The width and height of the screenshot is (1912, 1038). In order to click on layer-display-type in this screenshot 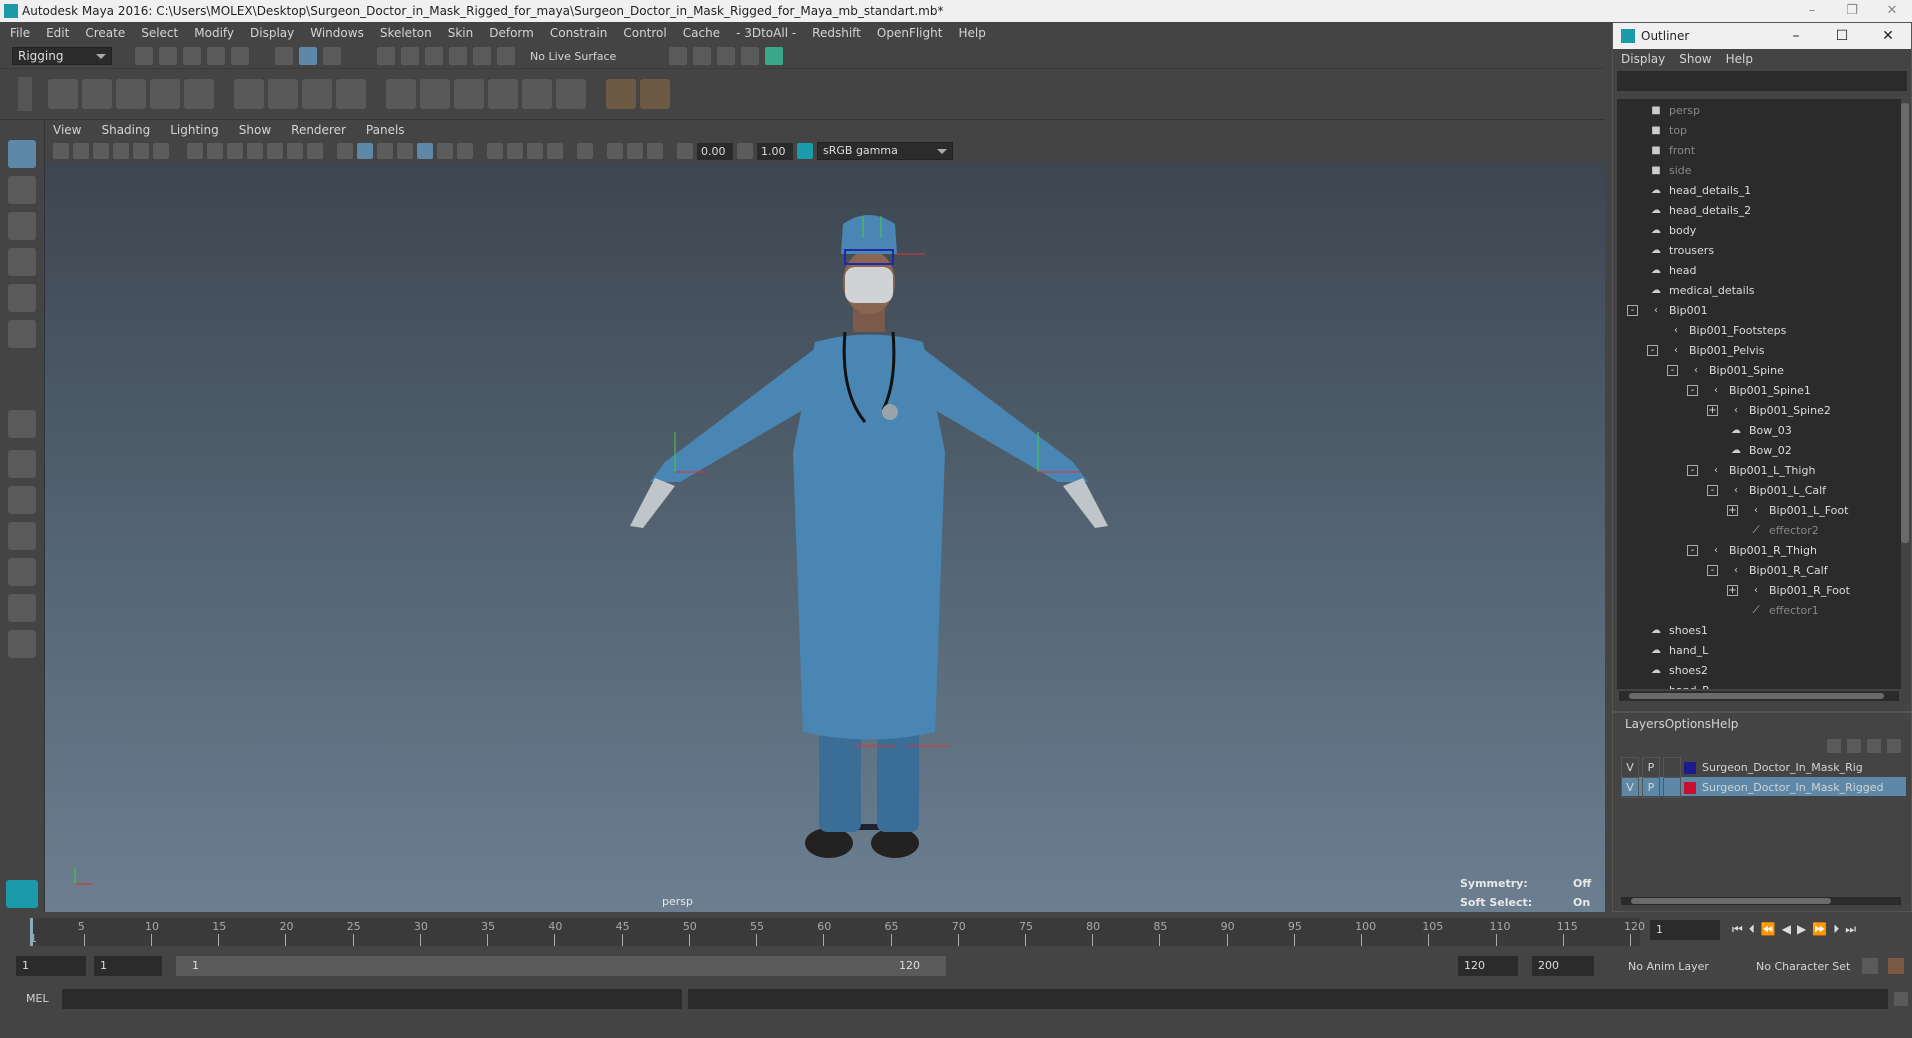, I will do `click(1672, 787)`.